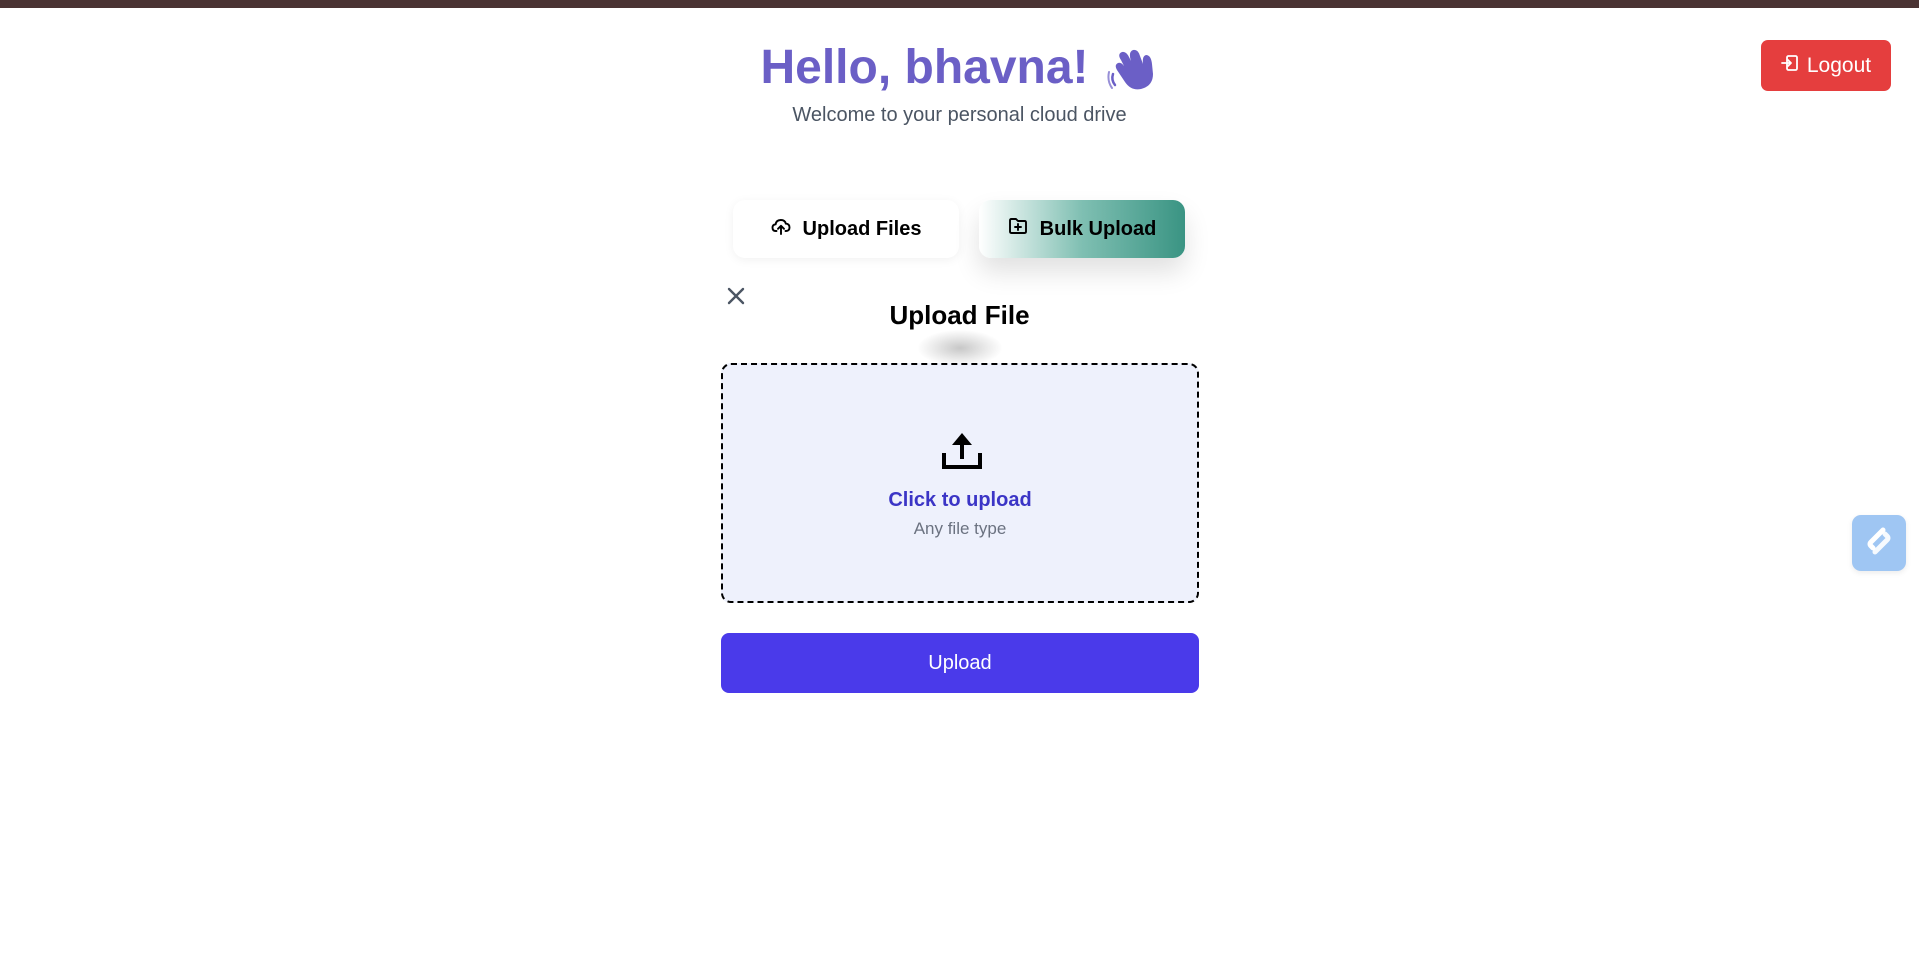 Image resolution: width=1919 pixels, height=978 pixels. I want to click on page-subtitle: Welcome to your personal cloud drive, so click(959, 115).